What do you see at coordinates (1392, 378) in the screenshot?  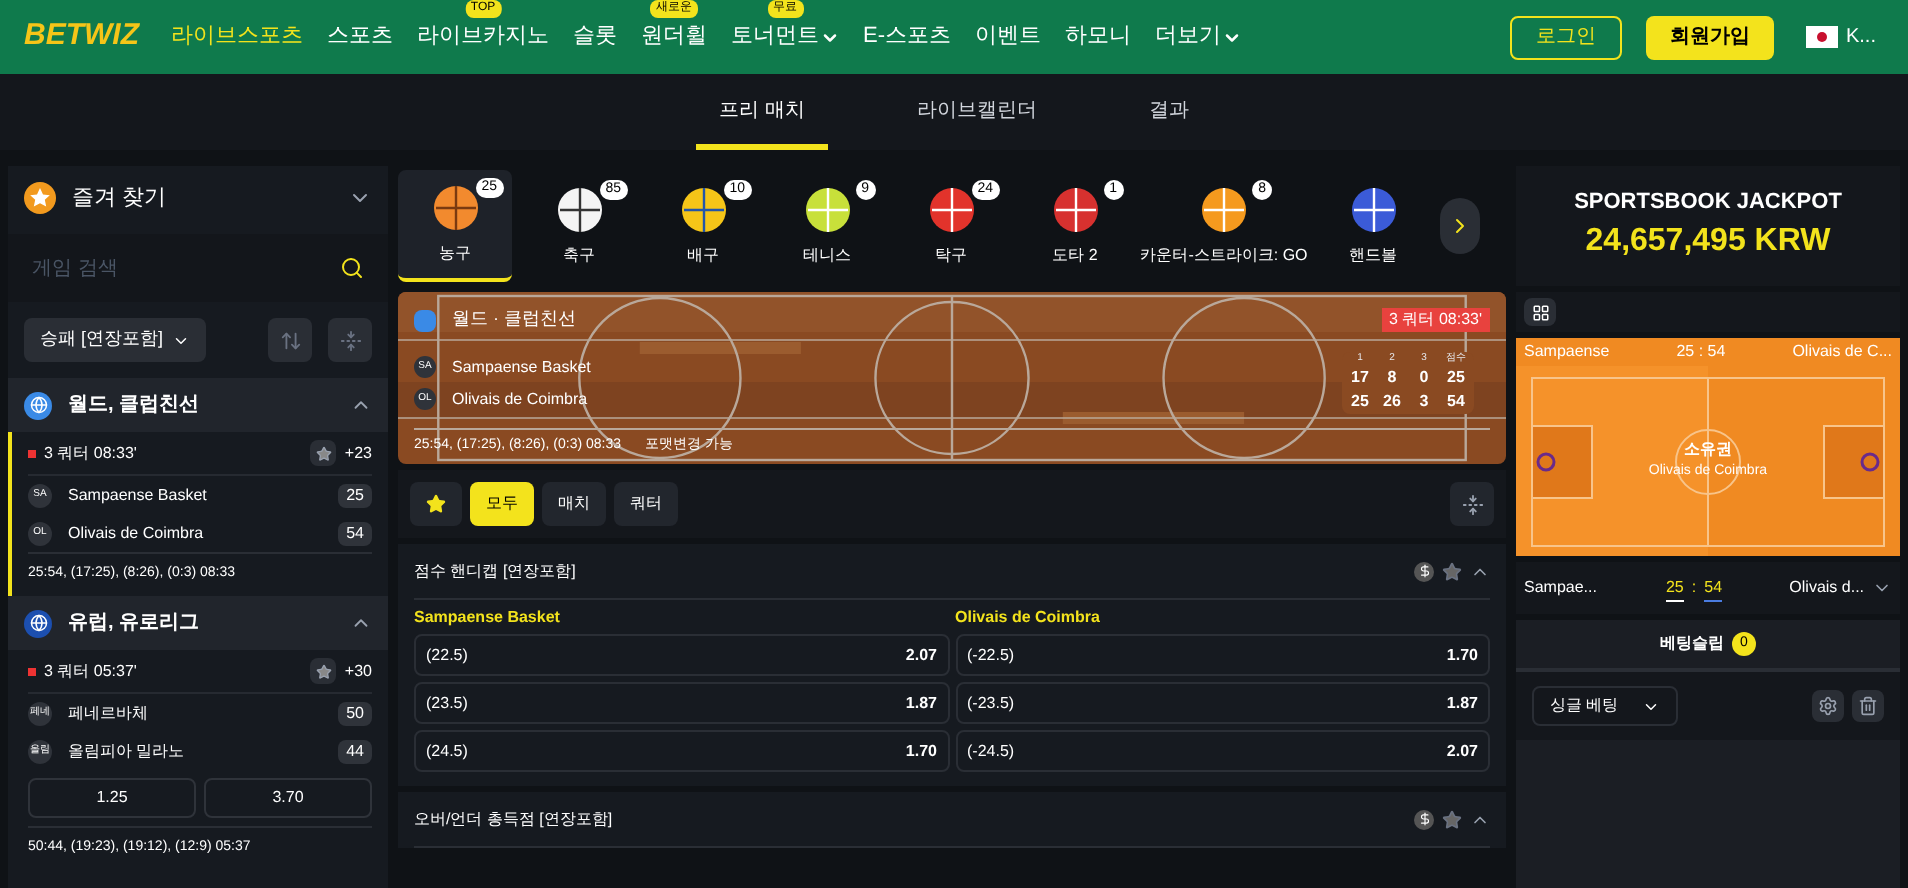 I see `period-score: 8` at bounding box center [1392, 378].